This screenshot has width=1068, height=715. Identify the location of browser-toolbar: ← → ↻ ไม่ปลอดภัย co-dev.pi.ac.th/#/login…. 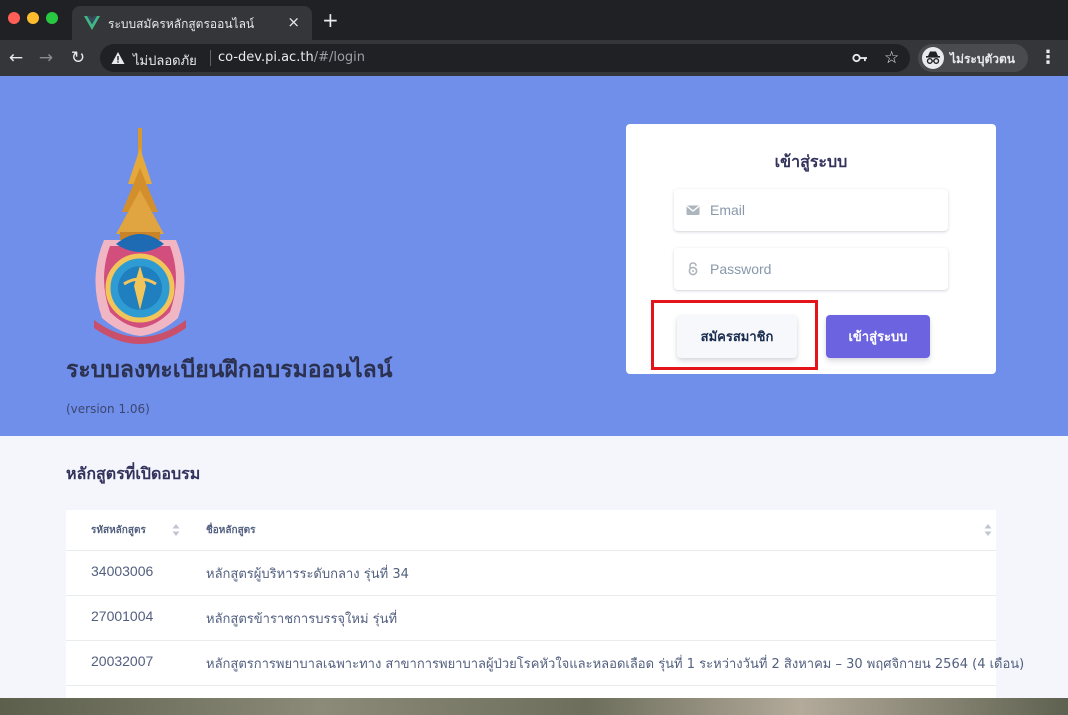
(534, 58).